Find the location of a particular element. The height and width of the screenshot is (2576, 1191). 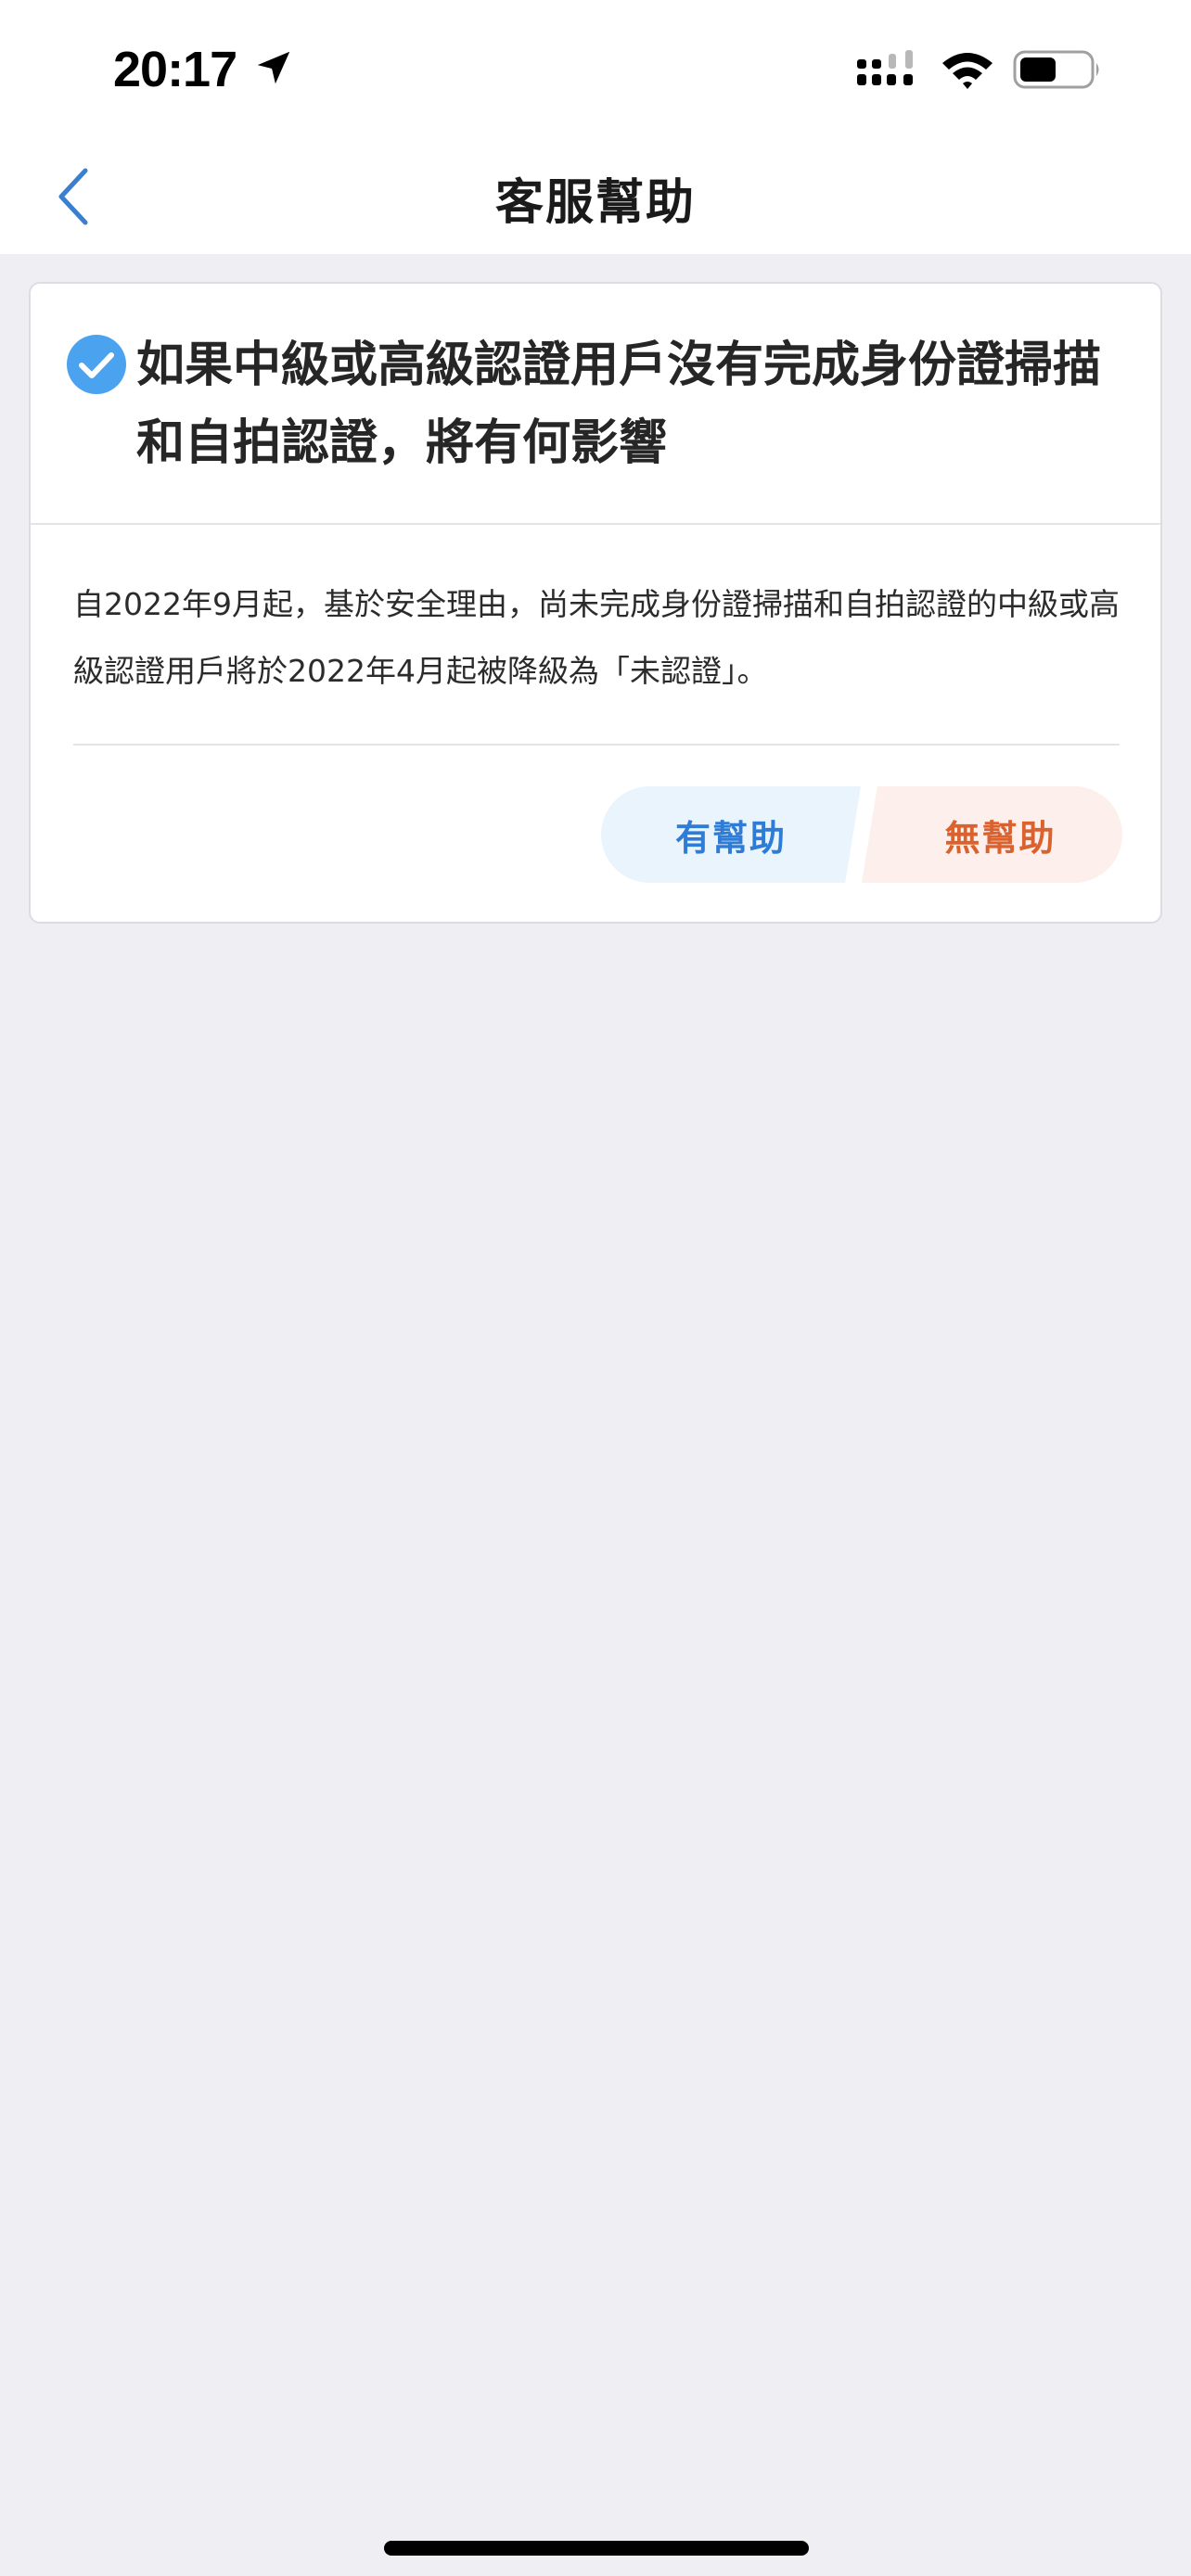

home-indicator is located at coordinates (597, 2548).